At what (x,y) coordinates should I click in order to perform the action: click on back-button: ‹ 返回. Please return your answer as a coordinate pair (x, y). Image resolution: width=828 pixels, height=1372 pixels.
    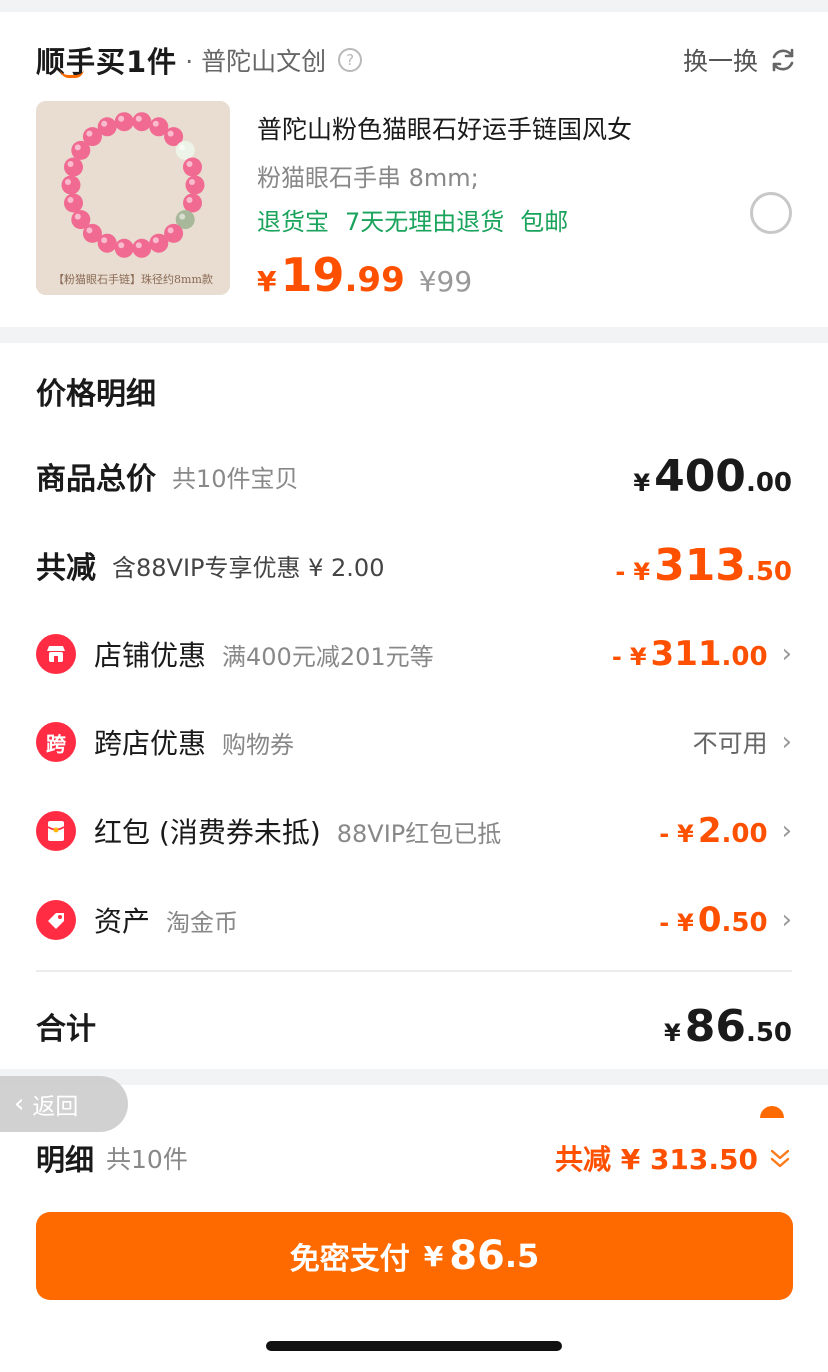
    Looking at the image, I should click on (64, 1104).